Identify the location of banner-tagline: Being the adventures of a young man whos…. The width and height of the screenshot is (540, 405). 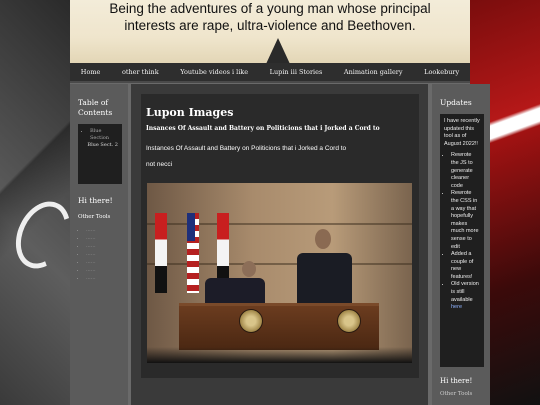
(270, 17).